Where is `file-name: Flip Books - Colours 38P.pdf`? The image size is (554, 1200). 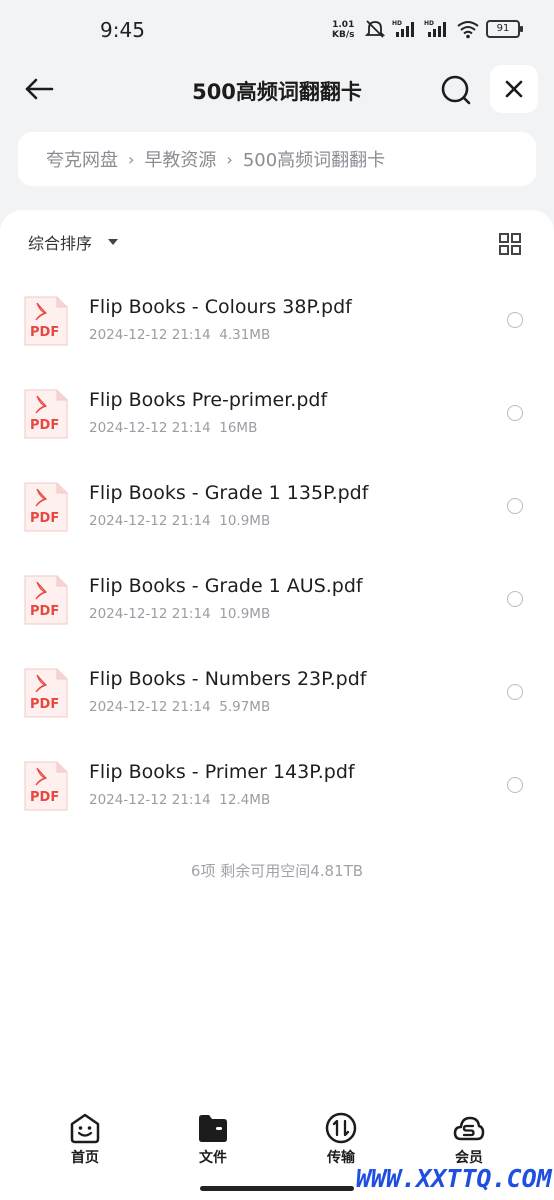 file-name: Flip Books - Colours 38P.pdf is located at coordinates (220, 307).